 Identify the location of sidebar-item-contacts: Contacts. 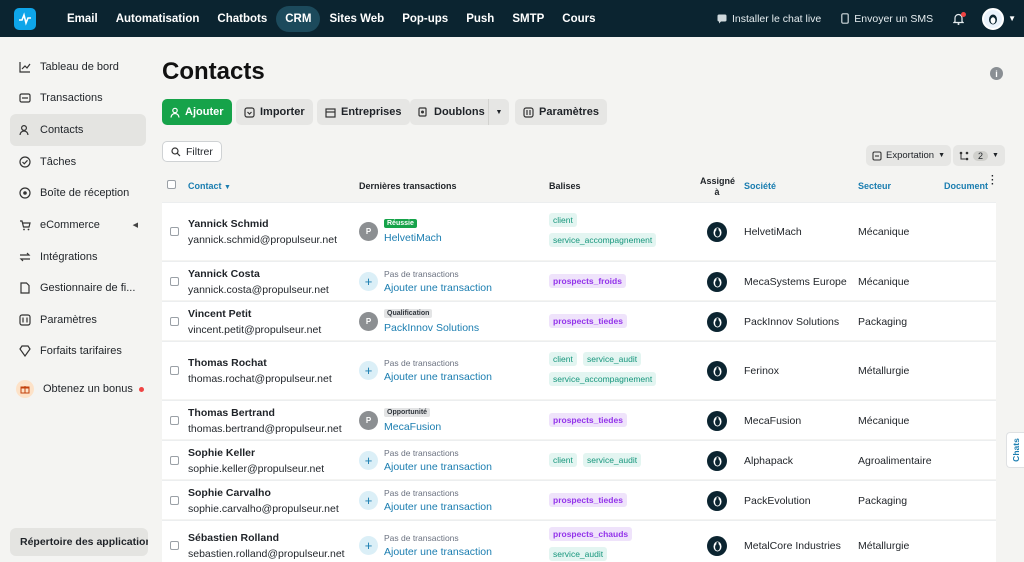
(78, 130).